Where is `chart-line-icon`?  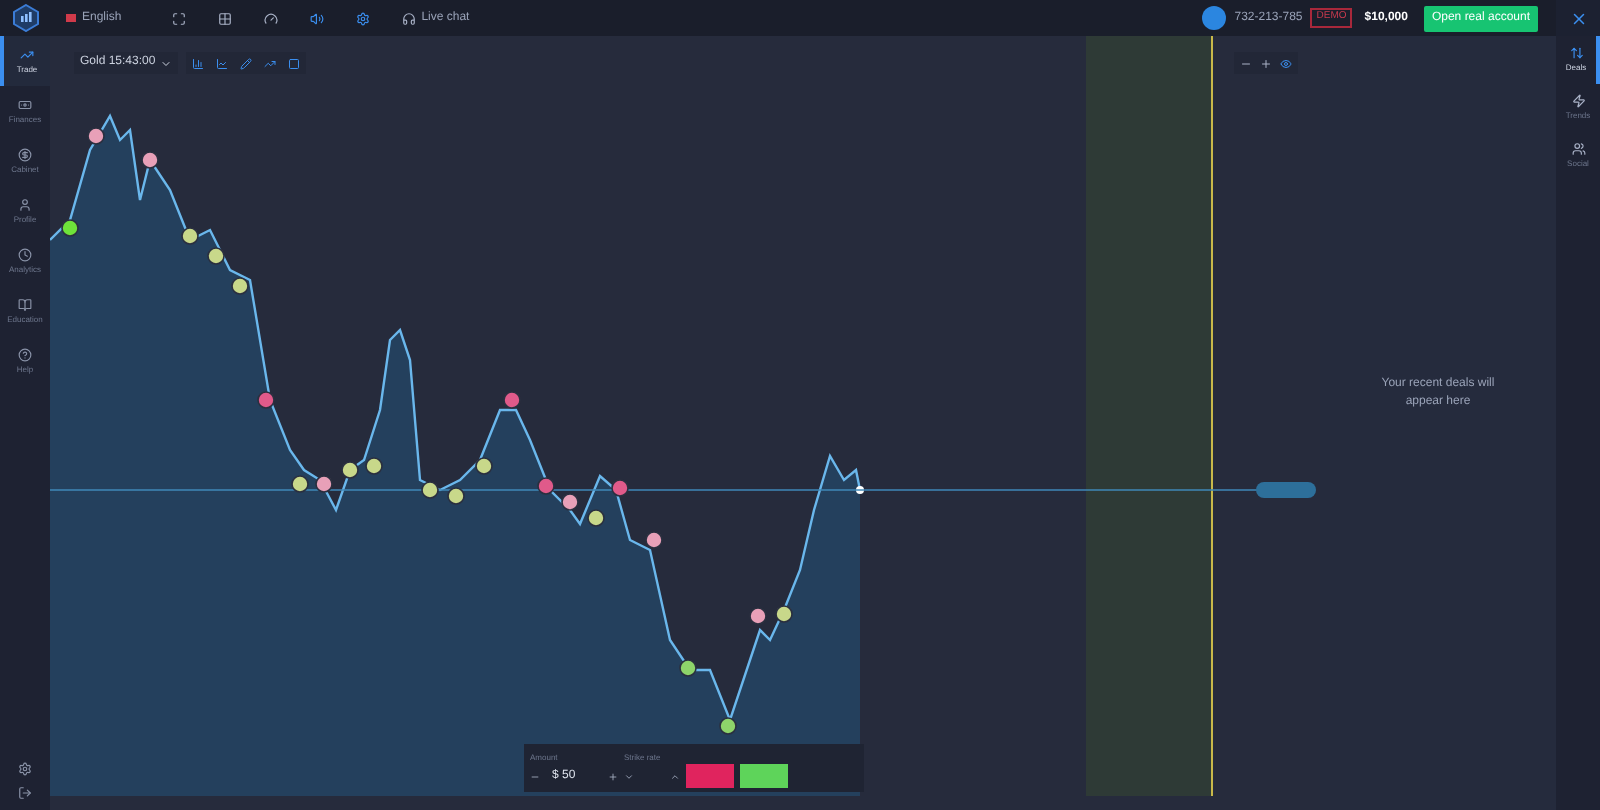
chart-line-icon is located at coordinates (27, 54).